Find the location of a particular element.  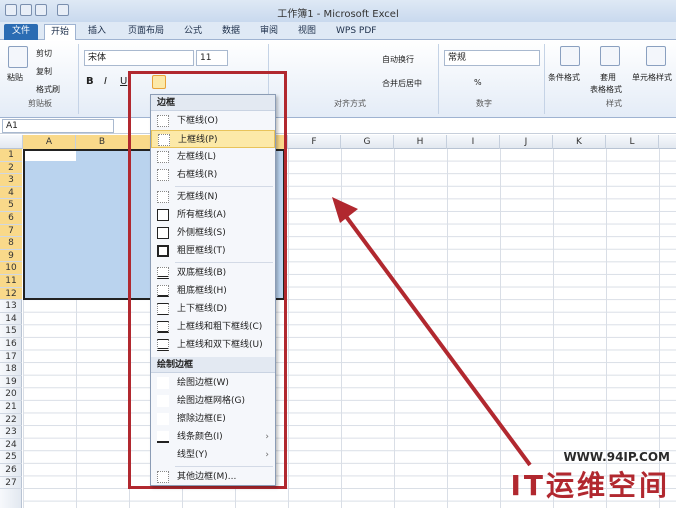

wrap-text-button: 自动换行 is located at coordinates (398, 59).